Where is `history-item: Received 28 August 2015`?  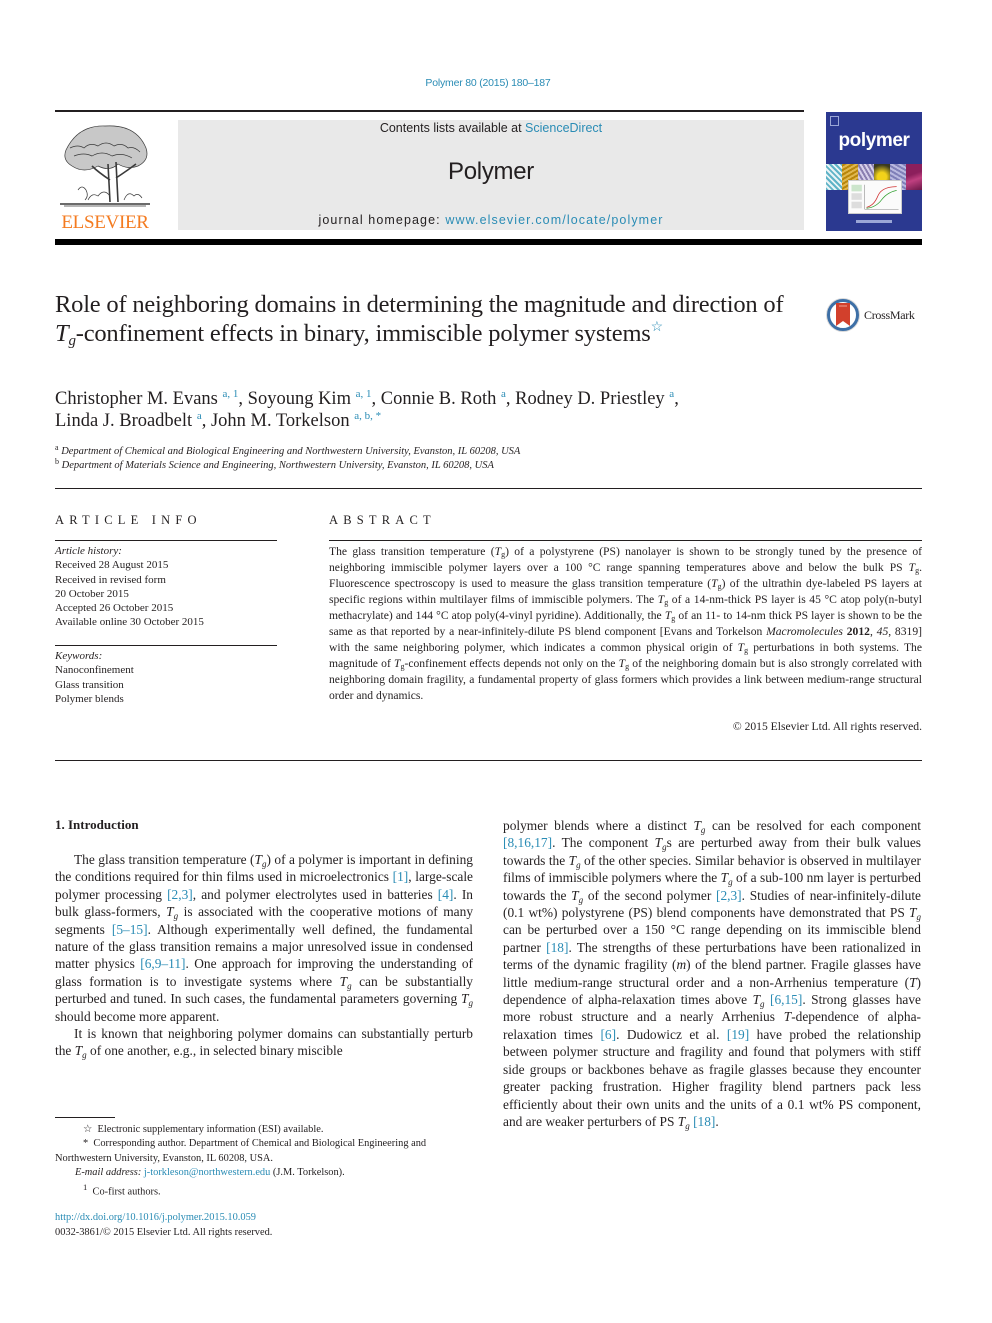
history-item: Received 28 August 2015 is located at coordinates (112, 565).